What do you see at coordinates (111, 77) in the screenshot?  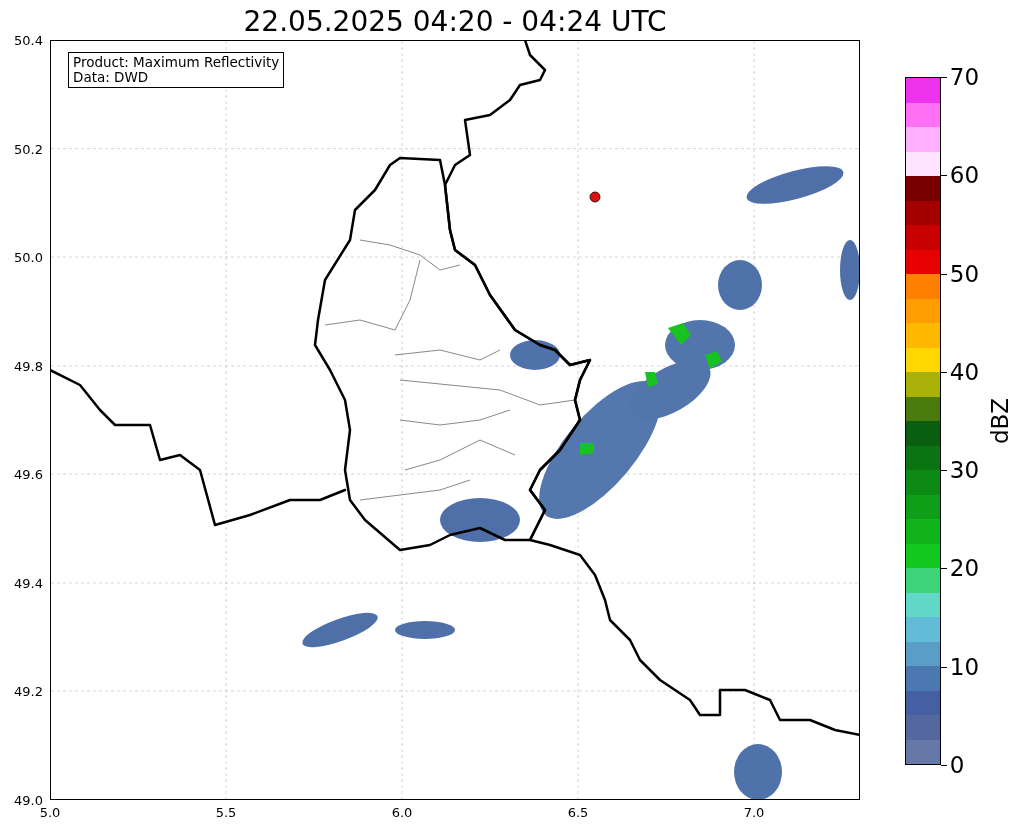 I see `info-text: Data: DWD` at bounding box center [111, 77].